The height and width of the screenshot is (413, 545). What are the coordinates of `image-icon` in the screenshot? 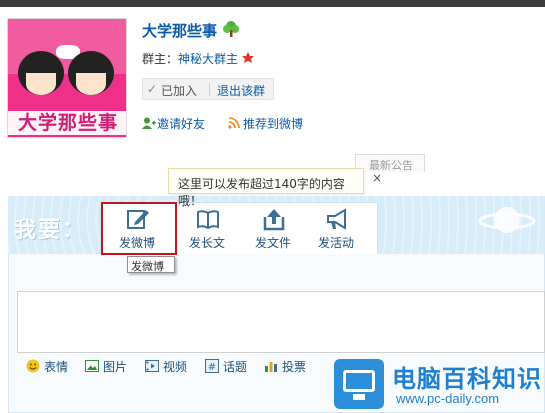 It's located at (92, 366).